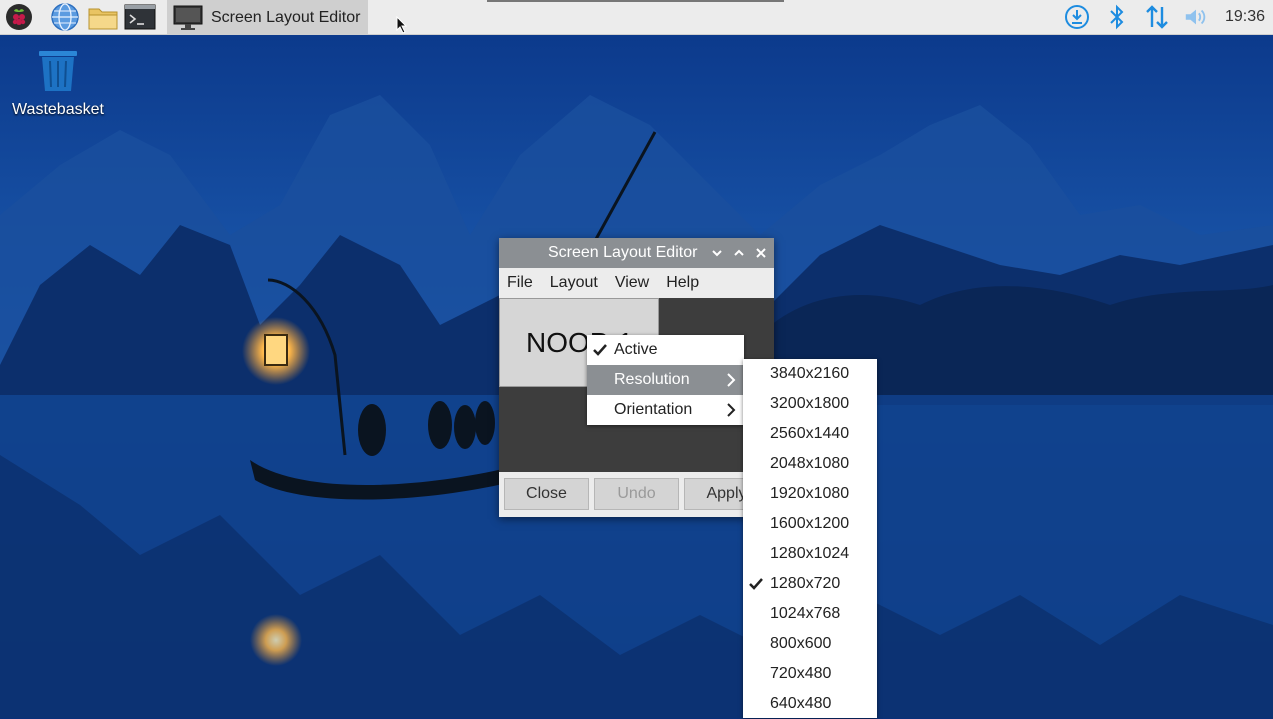 The height and width of the screenshot is (719, 1273). Describe the element at coordinates (739, 253) in the screenshot. I see `maximize-icon` at that location.